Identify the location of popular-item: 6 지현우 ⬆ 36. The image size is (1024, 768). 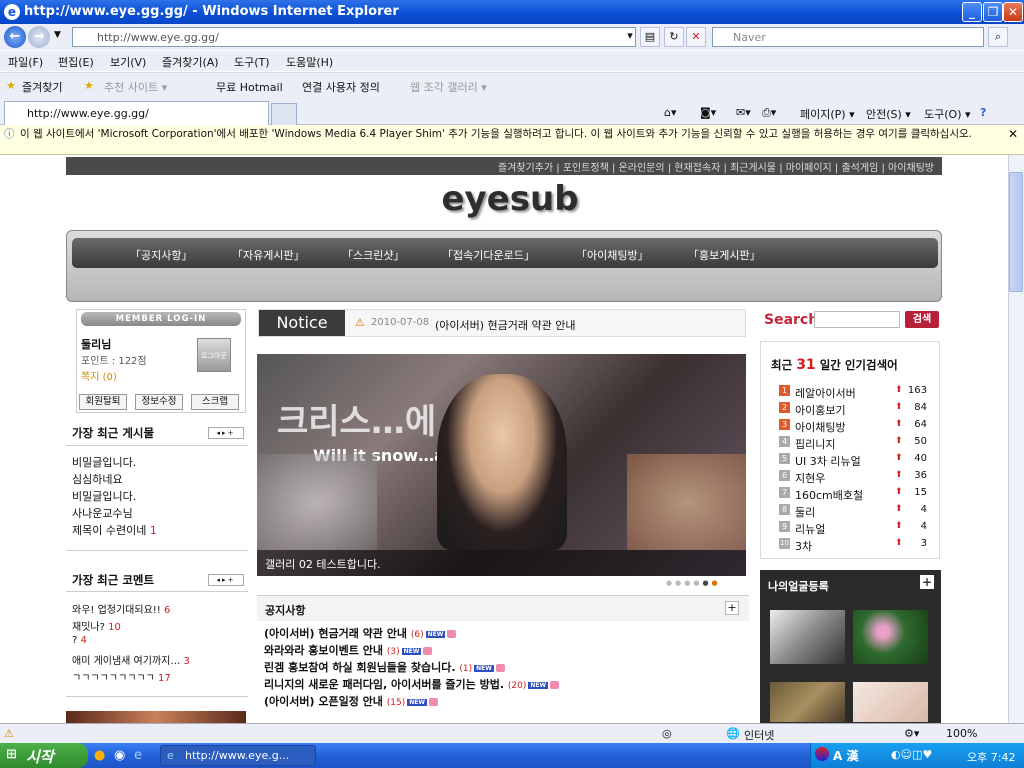
(850, 478).